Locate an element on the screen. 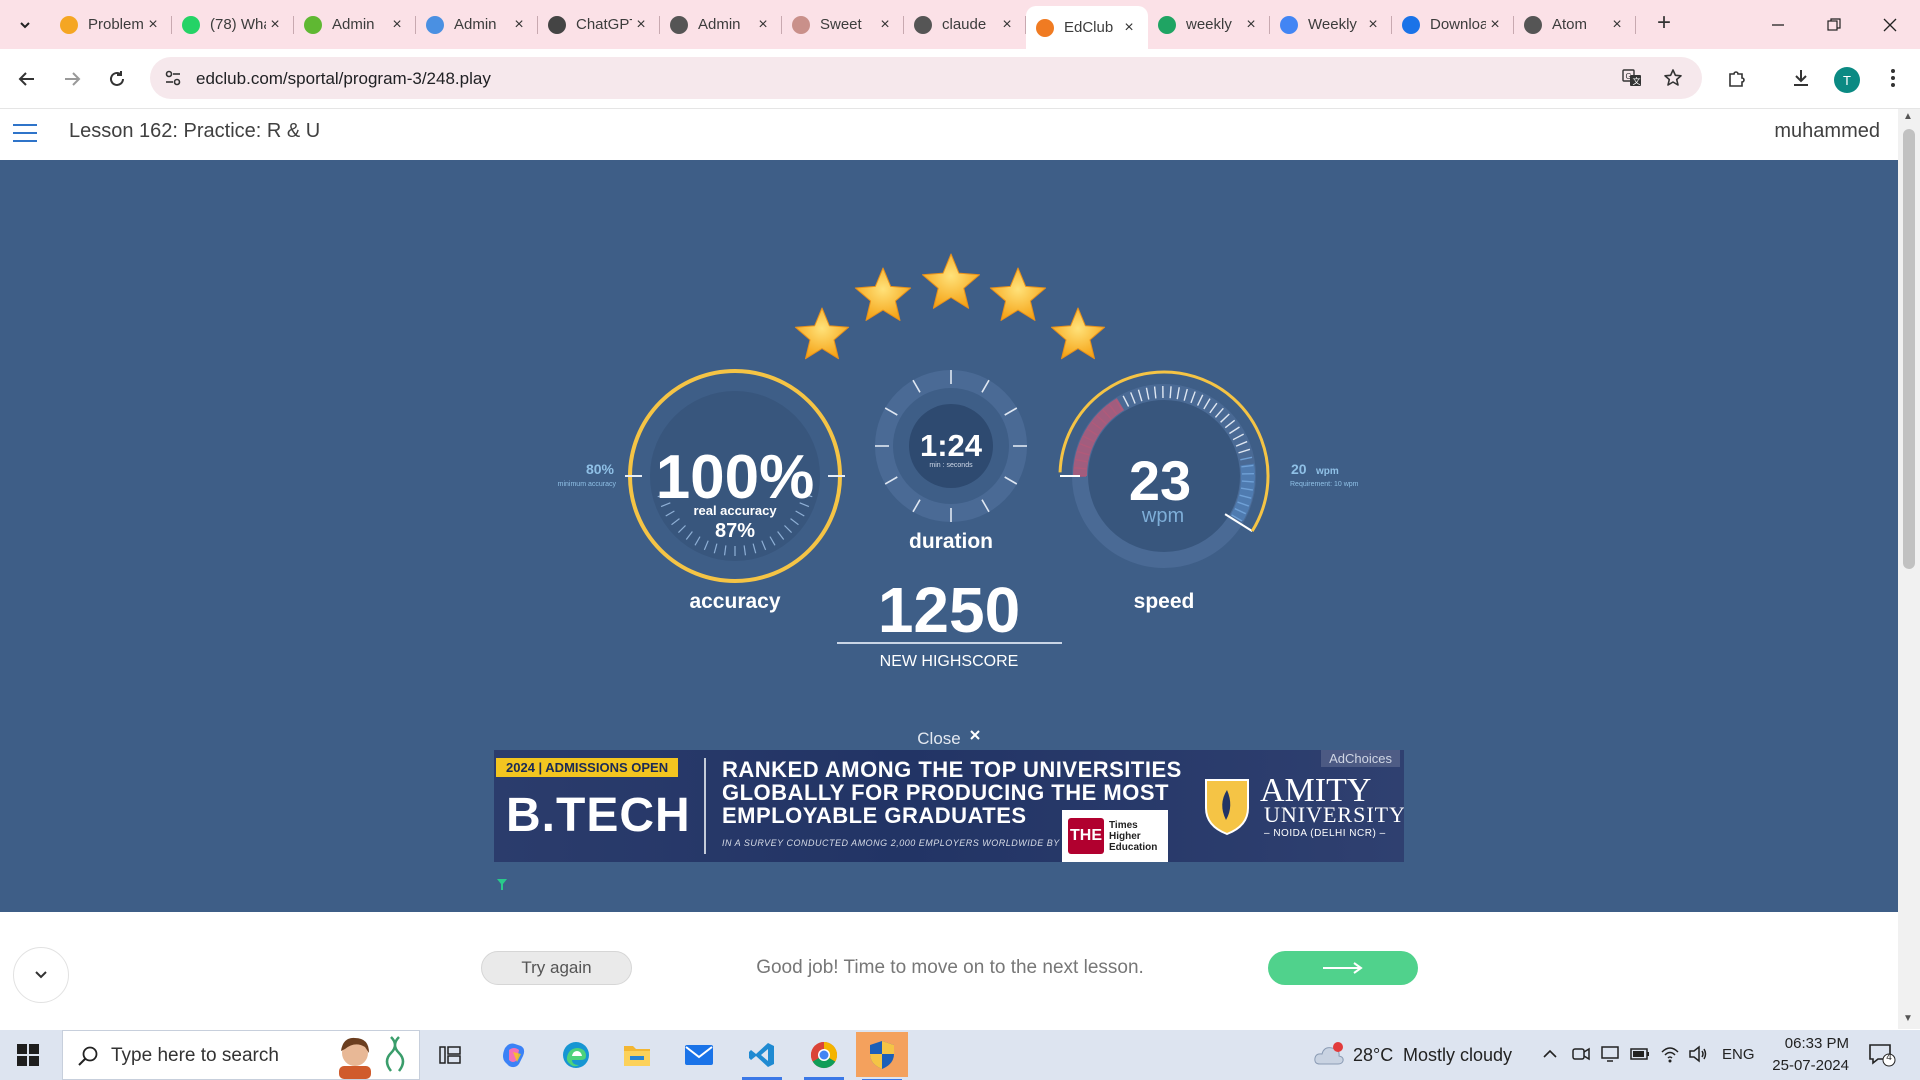  tab-title: Sweet is located at coordinates (848, 24).